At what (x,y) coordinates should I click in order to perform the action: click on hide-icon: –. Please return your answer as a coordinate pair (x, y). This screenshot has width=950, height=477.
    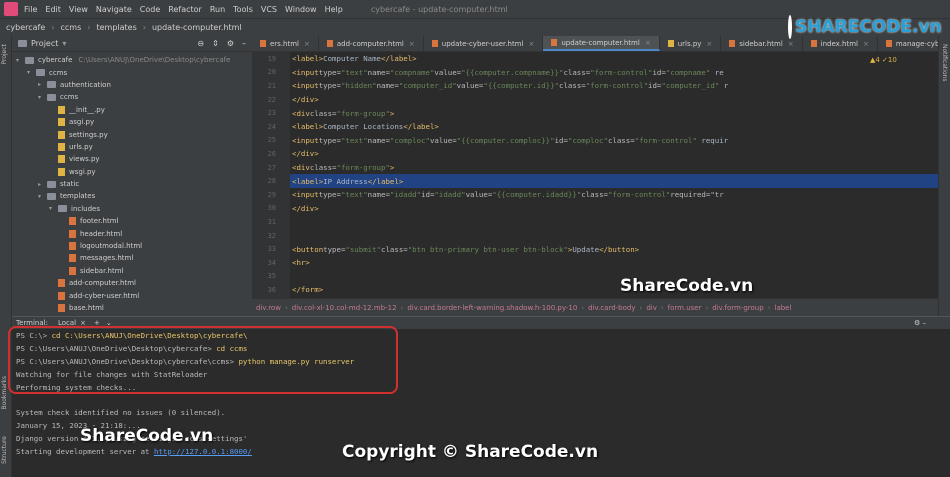
    Looking at the image, I should click on (244, 43).